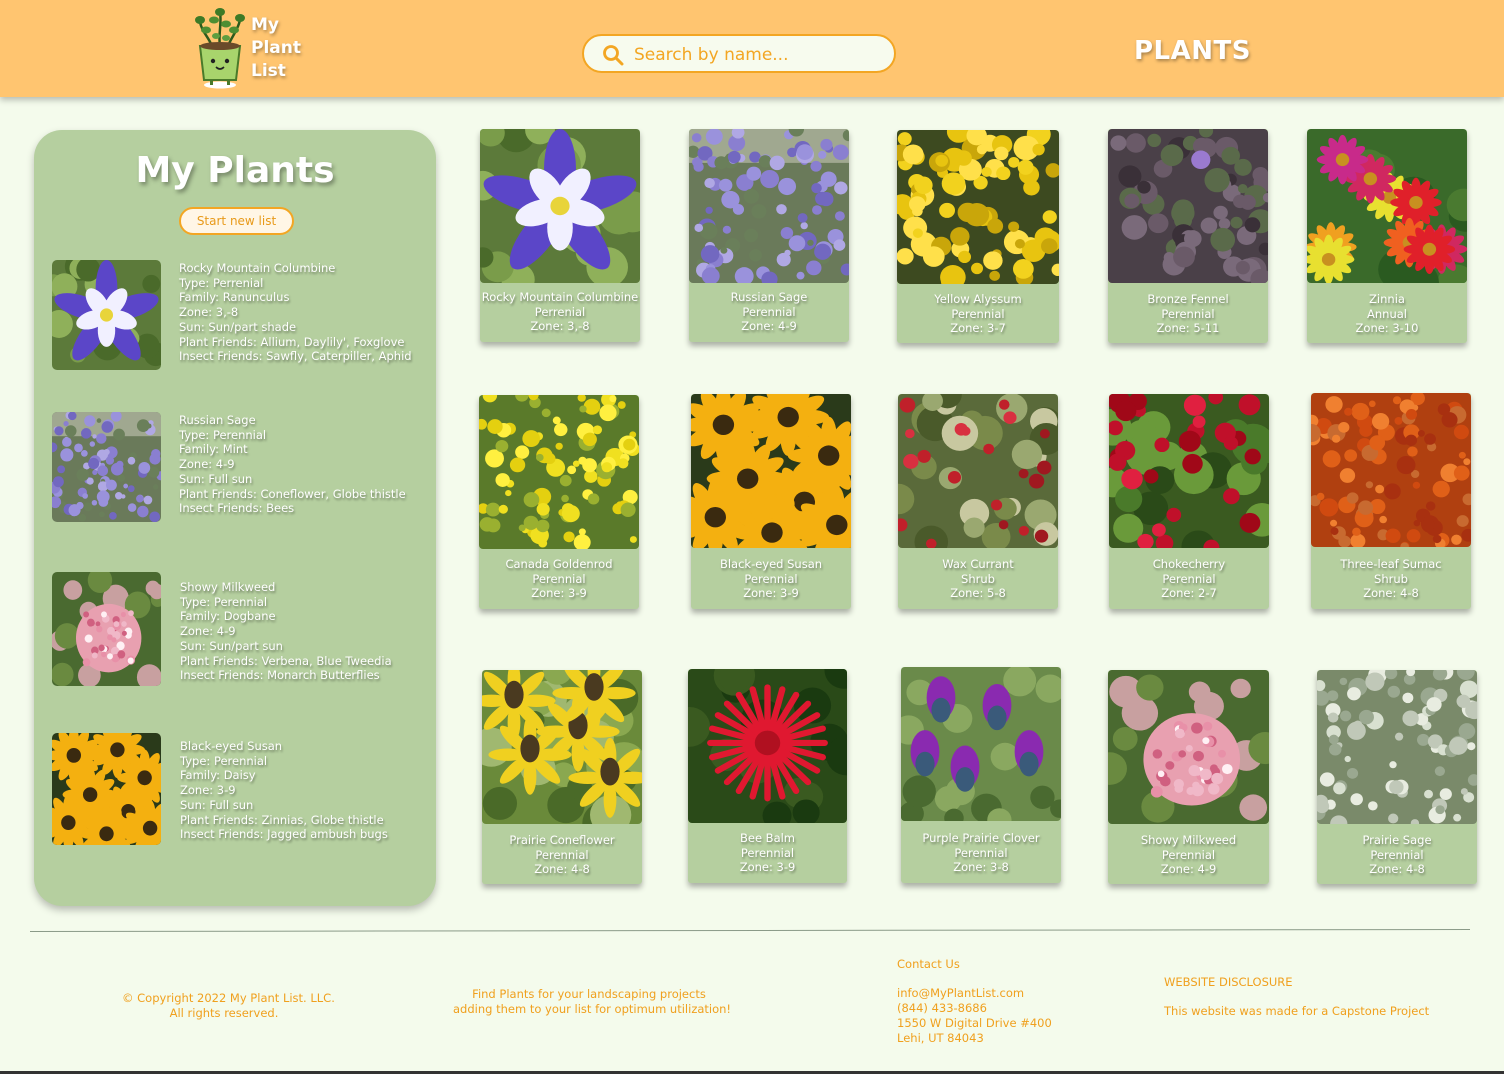 This screenshot has height=1074, width=1504. Describe the element at coordinates (268, 71) in the screenshot. I see `logo-line: List` at that location.